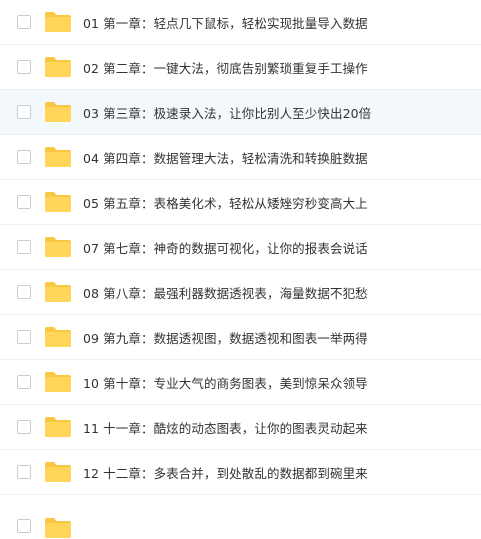 The height and width of the screenshot is (539, 481). I want to click on list-item: 07 第七章：神奇的数据可视化，让你的报表会说话, so click(240, 247).